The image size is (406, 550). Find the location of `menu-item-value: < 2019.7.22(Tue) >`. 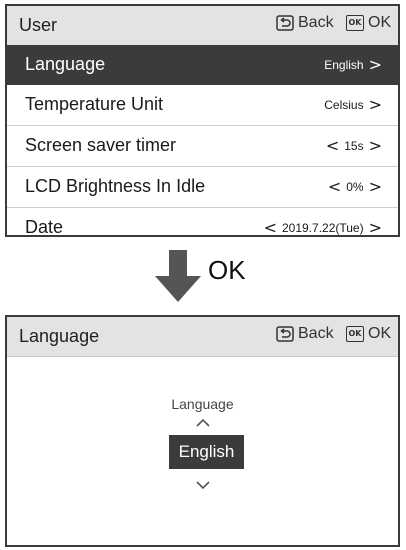

menu-item-value: < 2019.7.22(Tue) > is located at coordinates (323, 228).